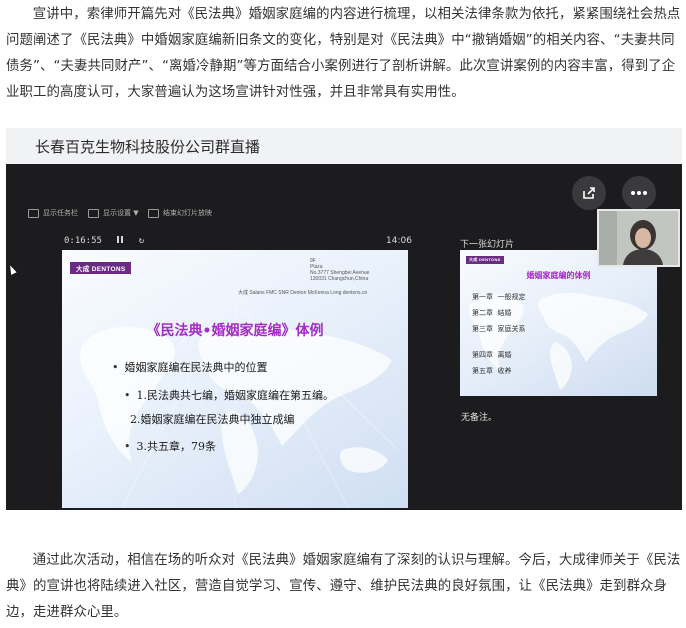 Image resolution: width=686 pixels, height=628 pixels. Describe the element at coordinates (148, 147) in the screenshot. I see `live-stream-title: 长春百克生物科技股份公司群直播` at that location.